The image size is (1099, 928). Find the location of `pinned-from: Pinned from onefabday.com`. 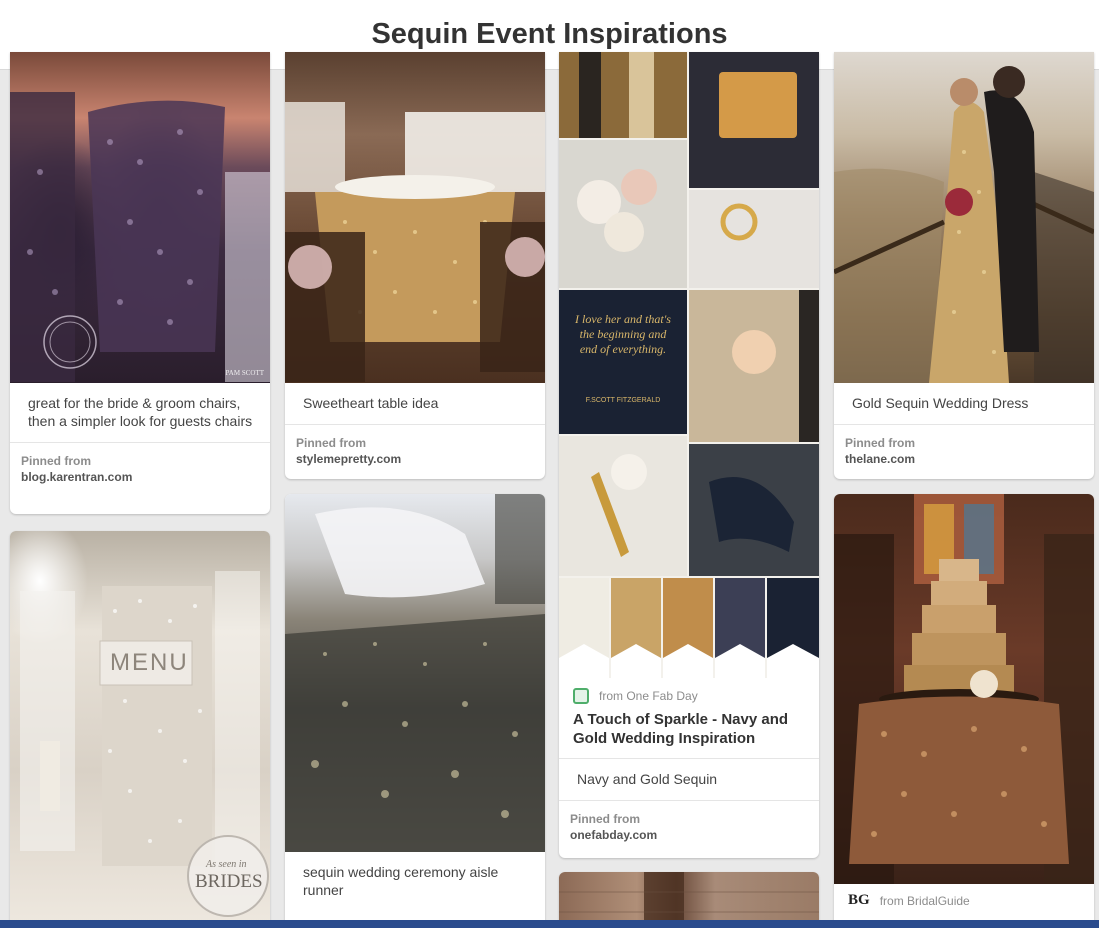

pinned-from: Pinned from onefabday.com is located at coordinates (689, 827).